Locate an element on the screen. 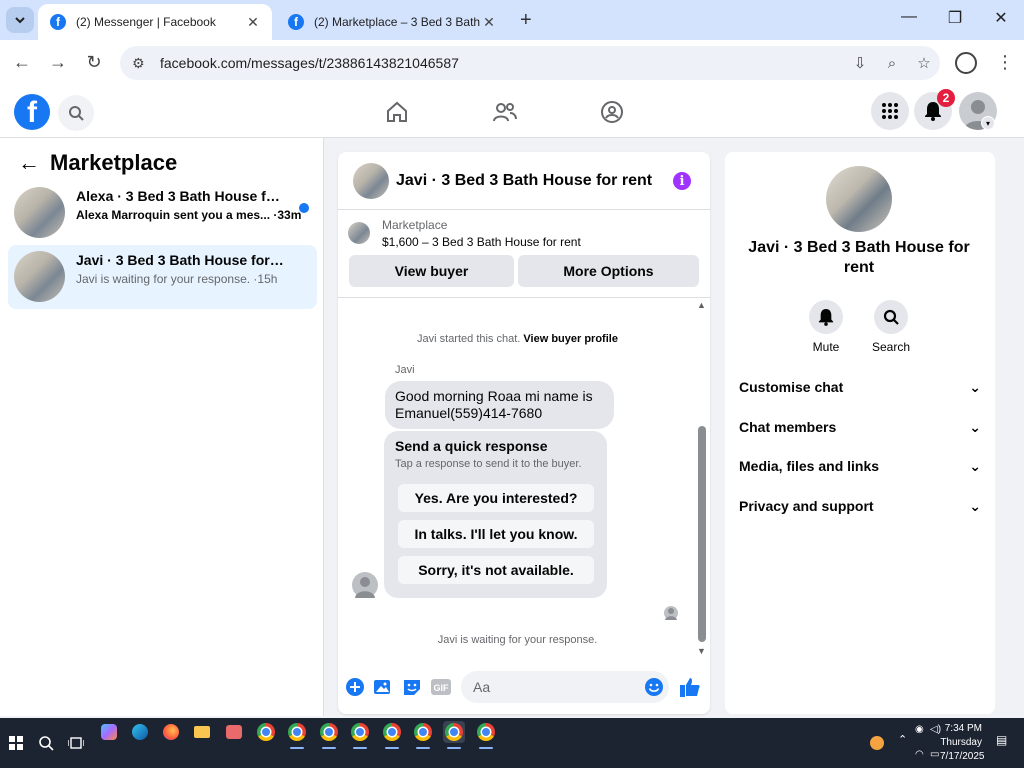 This screenshot has height=768, width=1024. taskbar-search-icon is located at coordinates (46, 743).